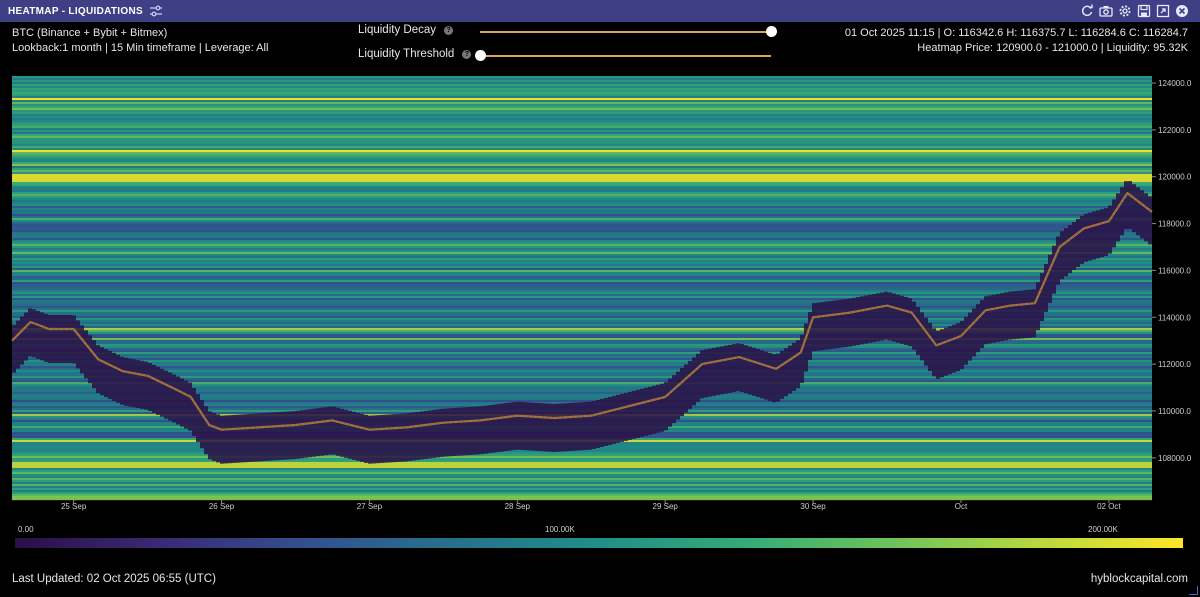 This screenshot has height=597, width=1200. Describe the element at coordinates (405, 30) in the screenshot. I see `liquidity-decay-row: Liquidity Decay ?` at that location.